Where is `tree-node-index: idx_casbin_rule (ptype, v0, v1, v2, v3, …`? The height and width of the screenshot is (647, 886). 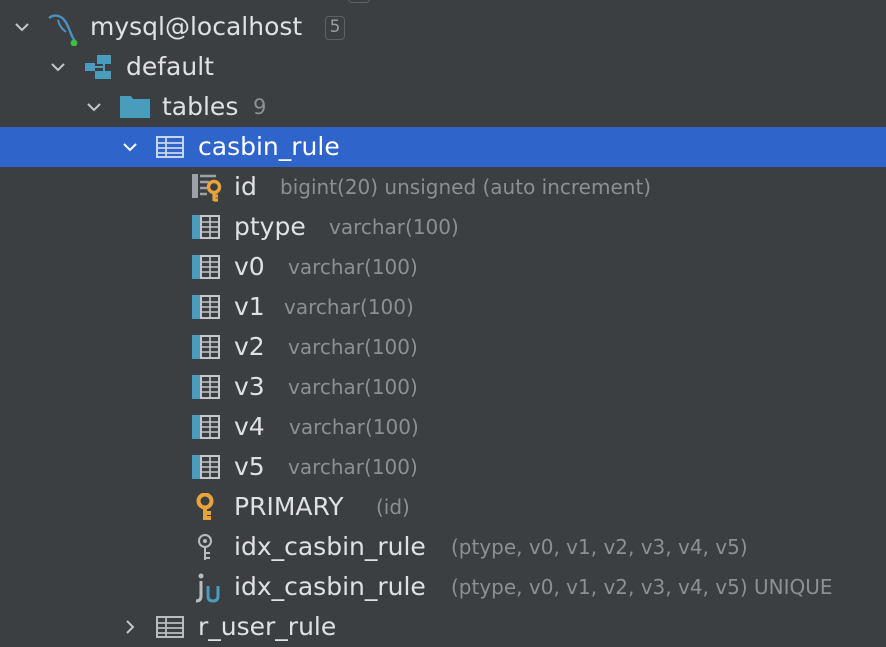
tree-node-index: idx_casbin_rule (ptype, v0, v1, v2, v3, … is located at coordinates (443, 547).